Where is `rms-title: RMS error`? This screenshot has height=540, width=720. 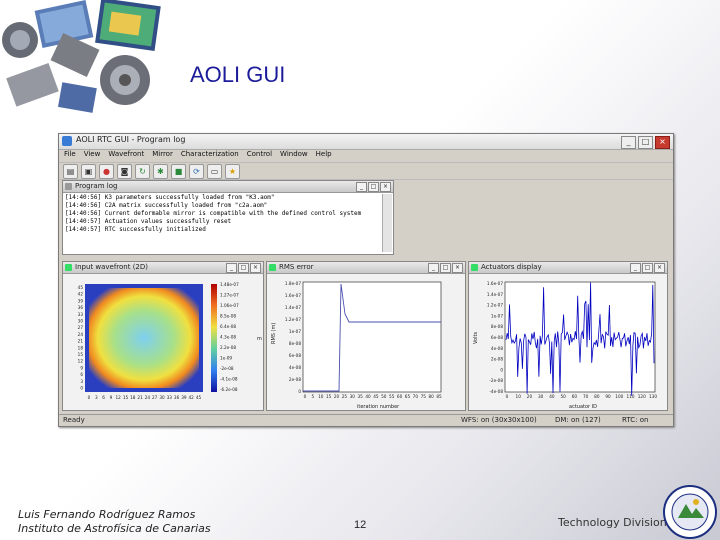
rms-title: RMS error is located at coordinates (296, 267).